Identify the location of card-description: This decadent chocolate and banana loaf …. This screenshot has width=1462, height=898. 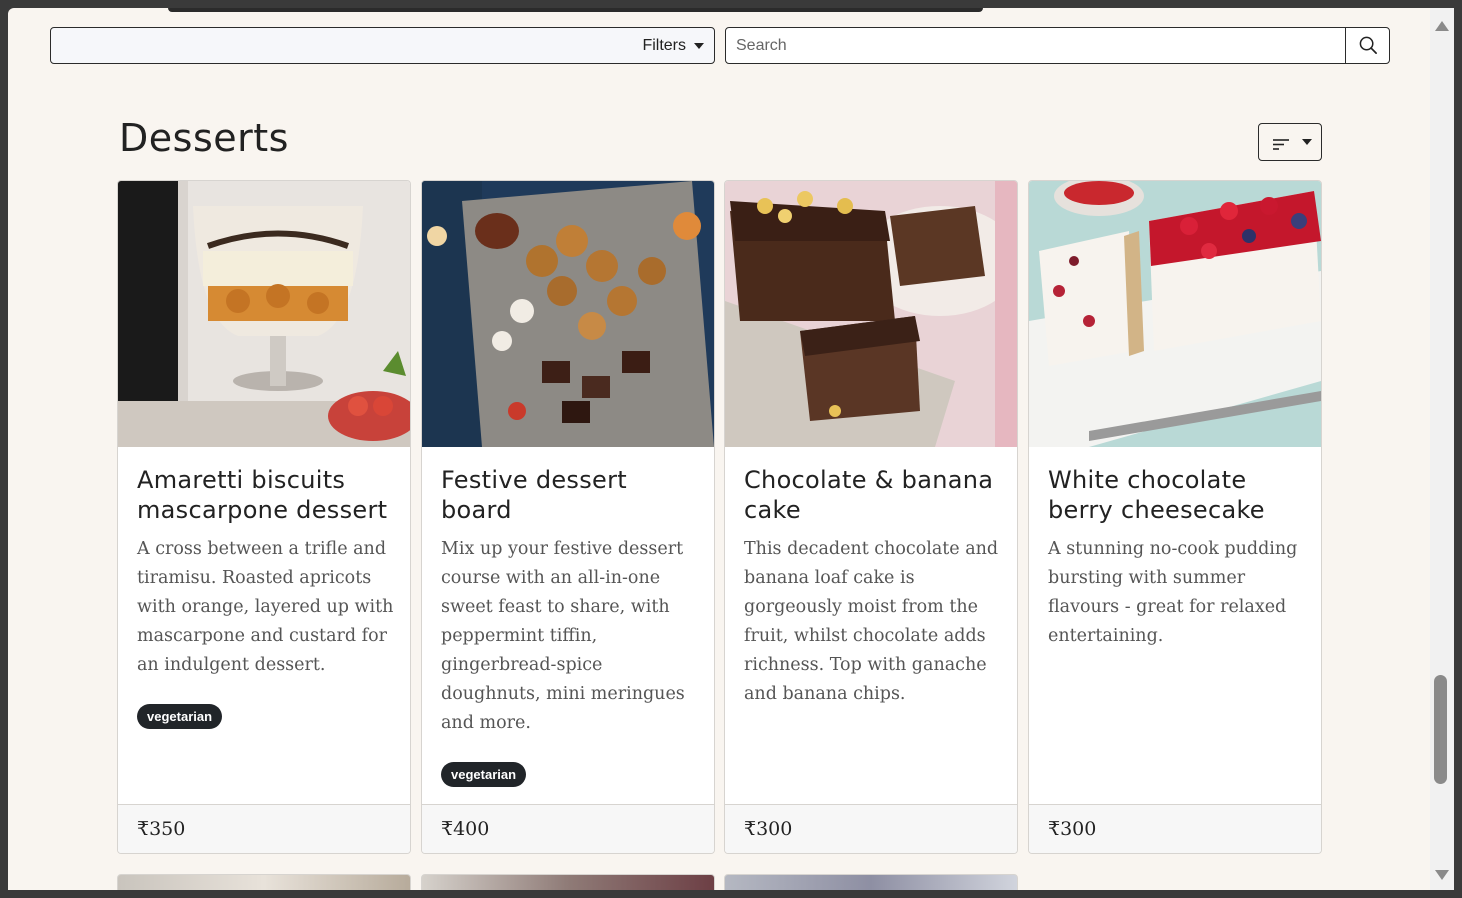
(871, 621).